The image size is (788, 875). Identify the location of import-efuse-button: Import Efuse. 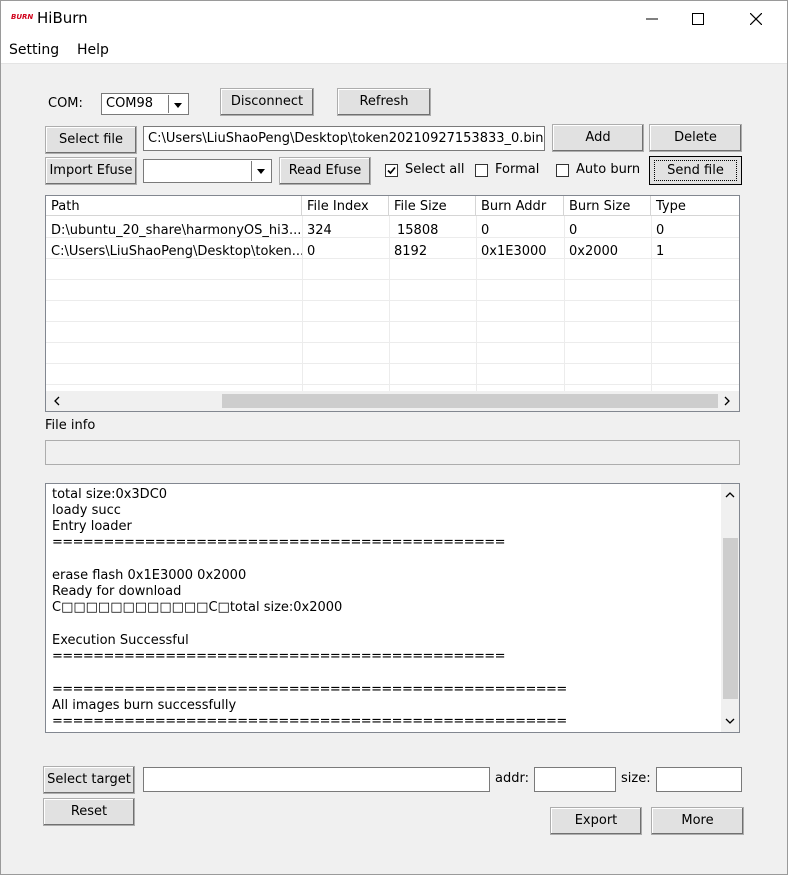
(91, 171).